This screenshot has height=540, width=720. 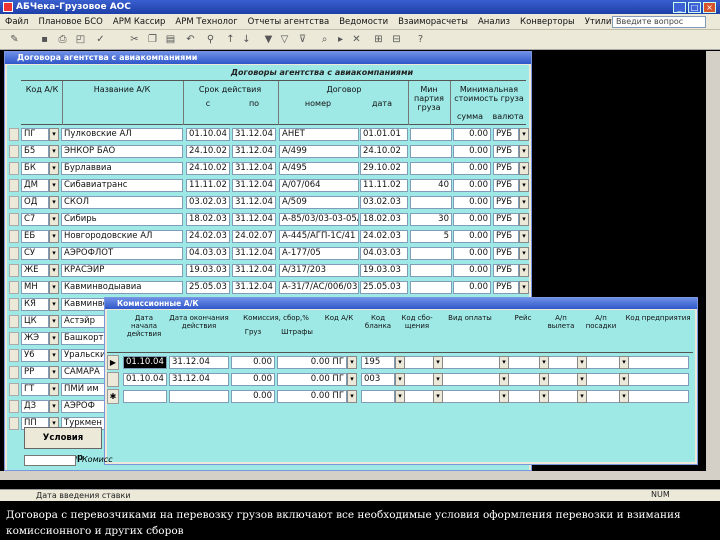 I want to click on commission-row: ✱ 0.00 0.00 ПГ ▾ ▾ ▾ ▾ ▾ ▾ ▾, so click(x=400, y=396).